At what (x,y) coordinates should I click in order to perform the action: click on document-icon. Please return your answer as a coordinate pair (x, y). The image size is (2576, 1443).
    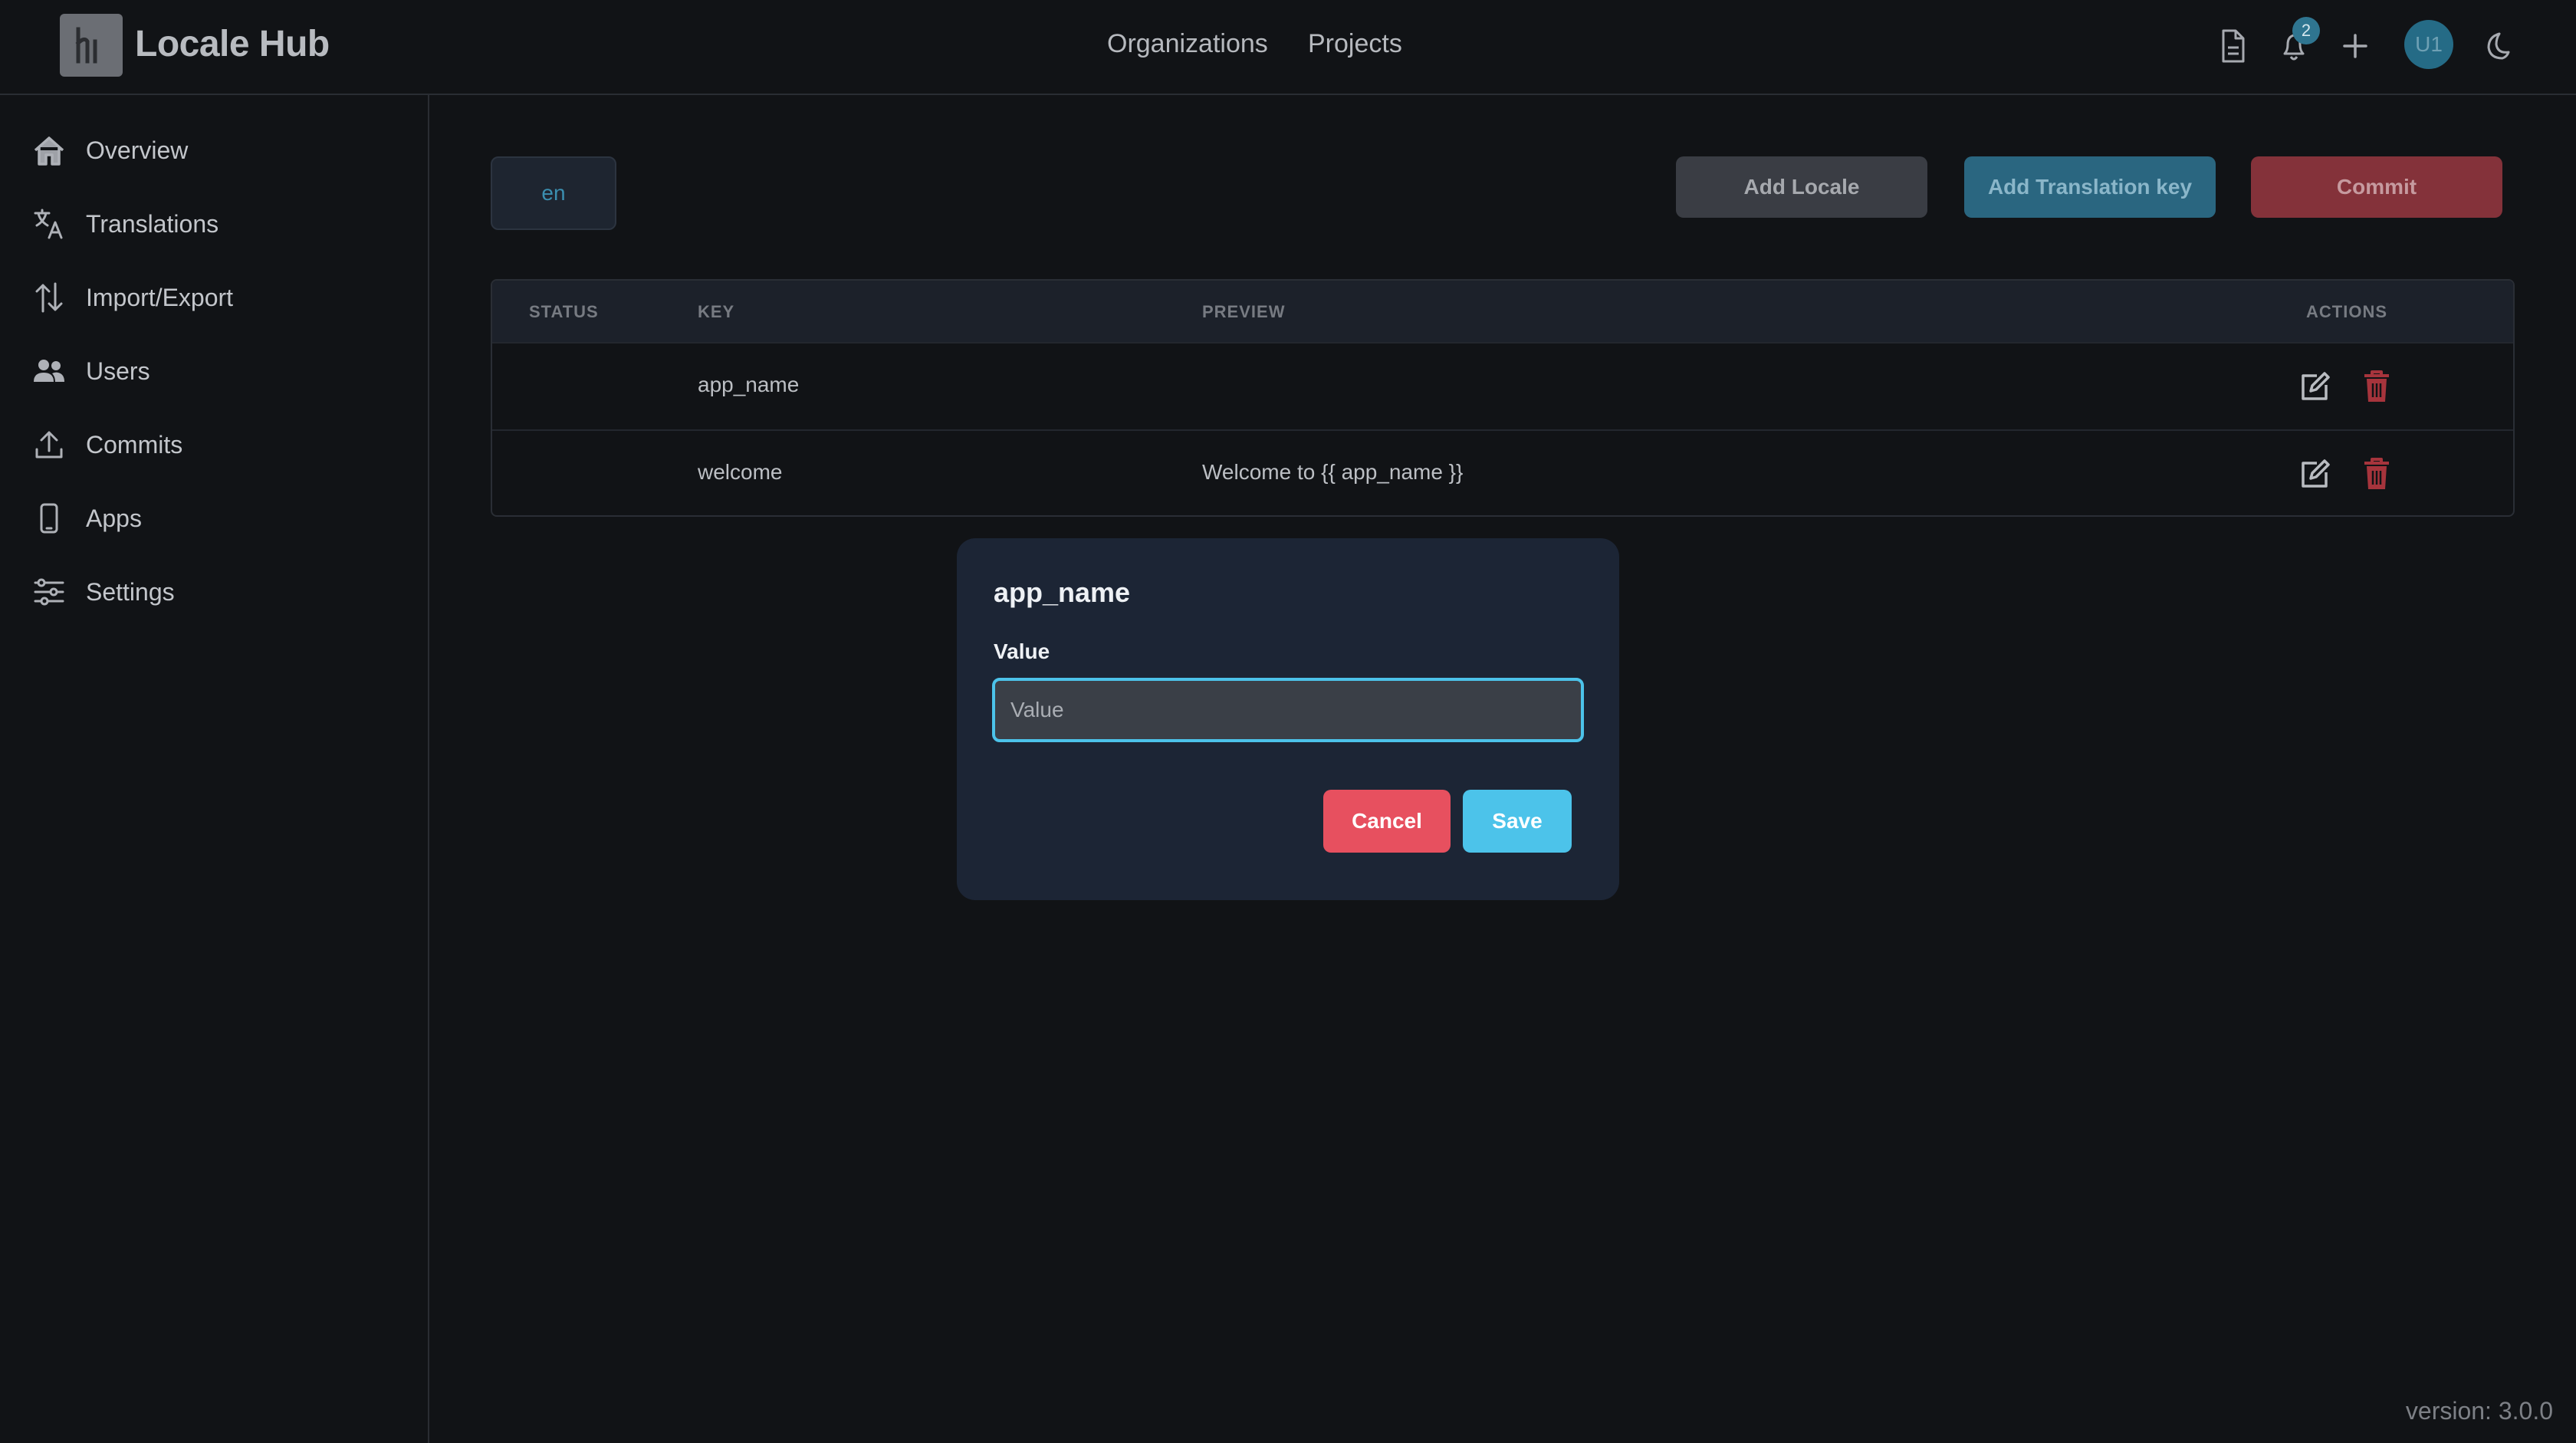
    Looking at the image, I should click on (2233, 46).